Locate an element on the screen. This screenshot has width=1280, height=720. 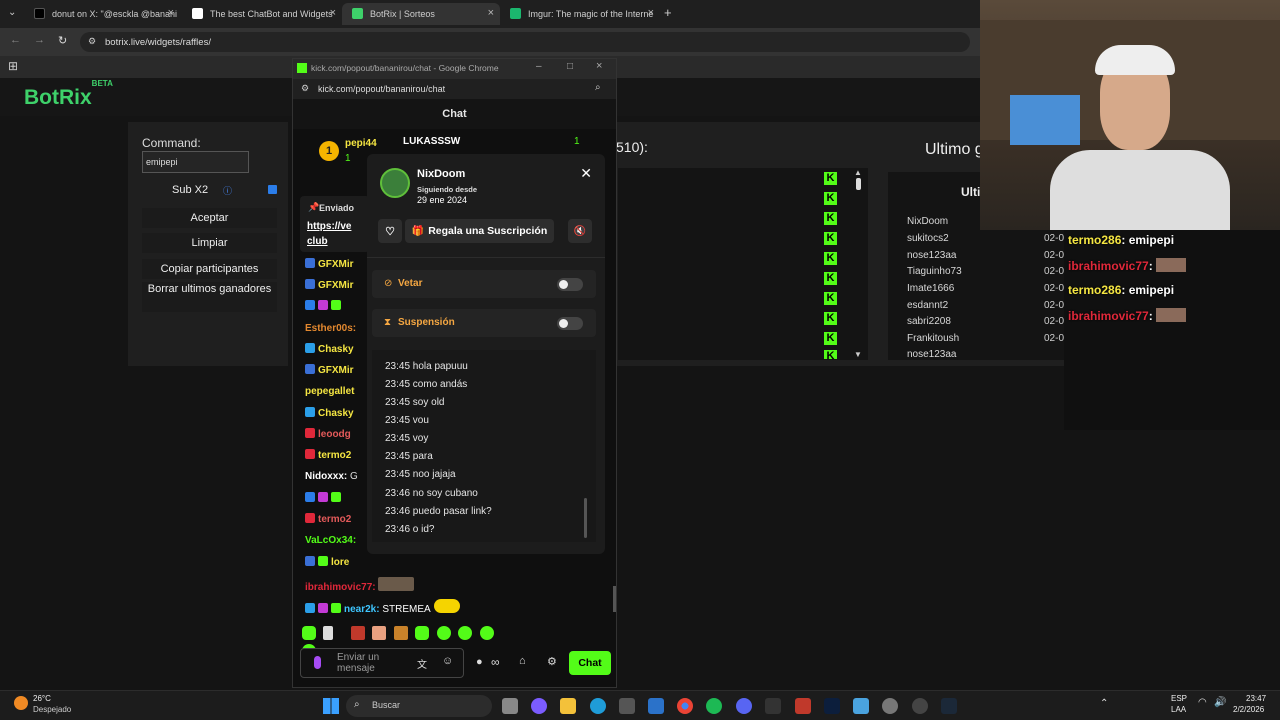
chat-message: pepegallet is located at coordinates (329, 391).